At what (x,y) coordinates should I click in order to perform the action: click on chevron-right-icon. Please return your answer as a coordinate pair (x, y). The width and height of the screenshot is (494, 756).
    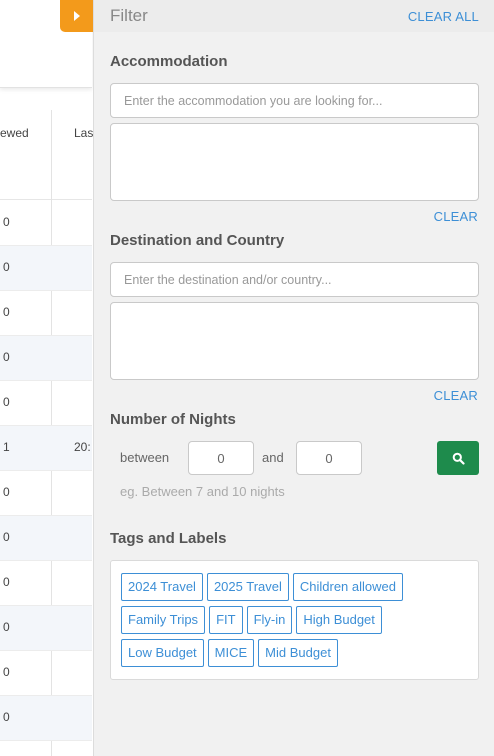
    Looking at the image, I should click on (76, 16).